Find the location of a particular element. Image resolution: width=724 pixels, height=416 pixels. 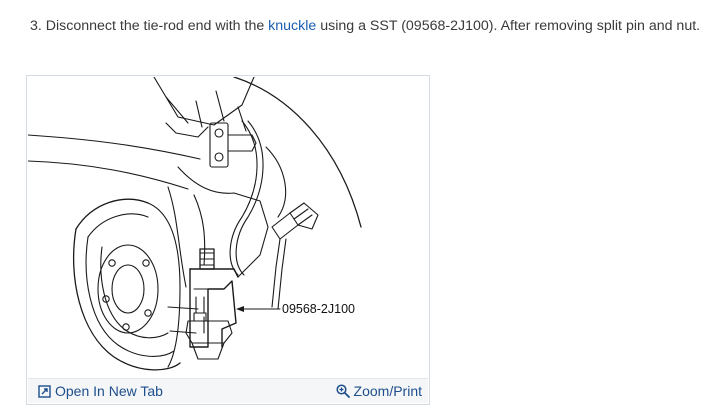

open-new-tab-label: Open In New Tab is located at coordinates (109, 391).